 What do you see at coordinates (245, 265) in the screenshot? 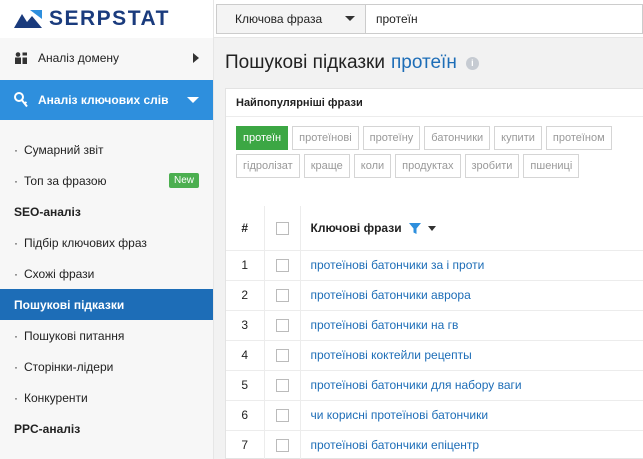
I see `row-number: 1` at bounding box center [245, 265].